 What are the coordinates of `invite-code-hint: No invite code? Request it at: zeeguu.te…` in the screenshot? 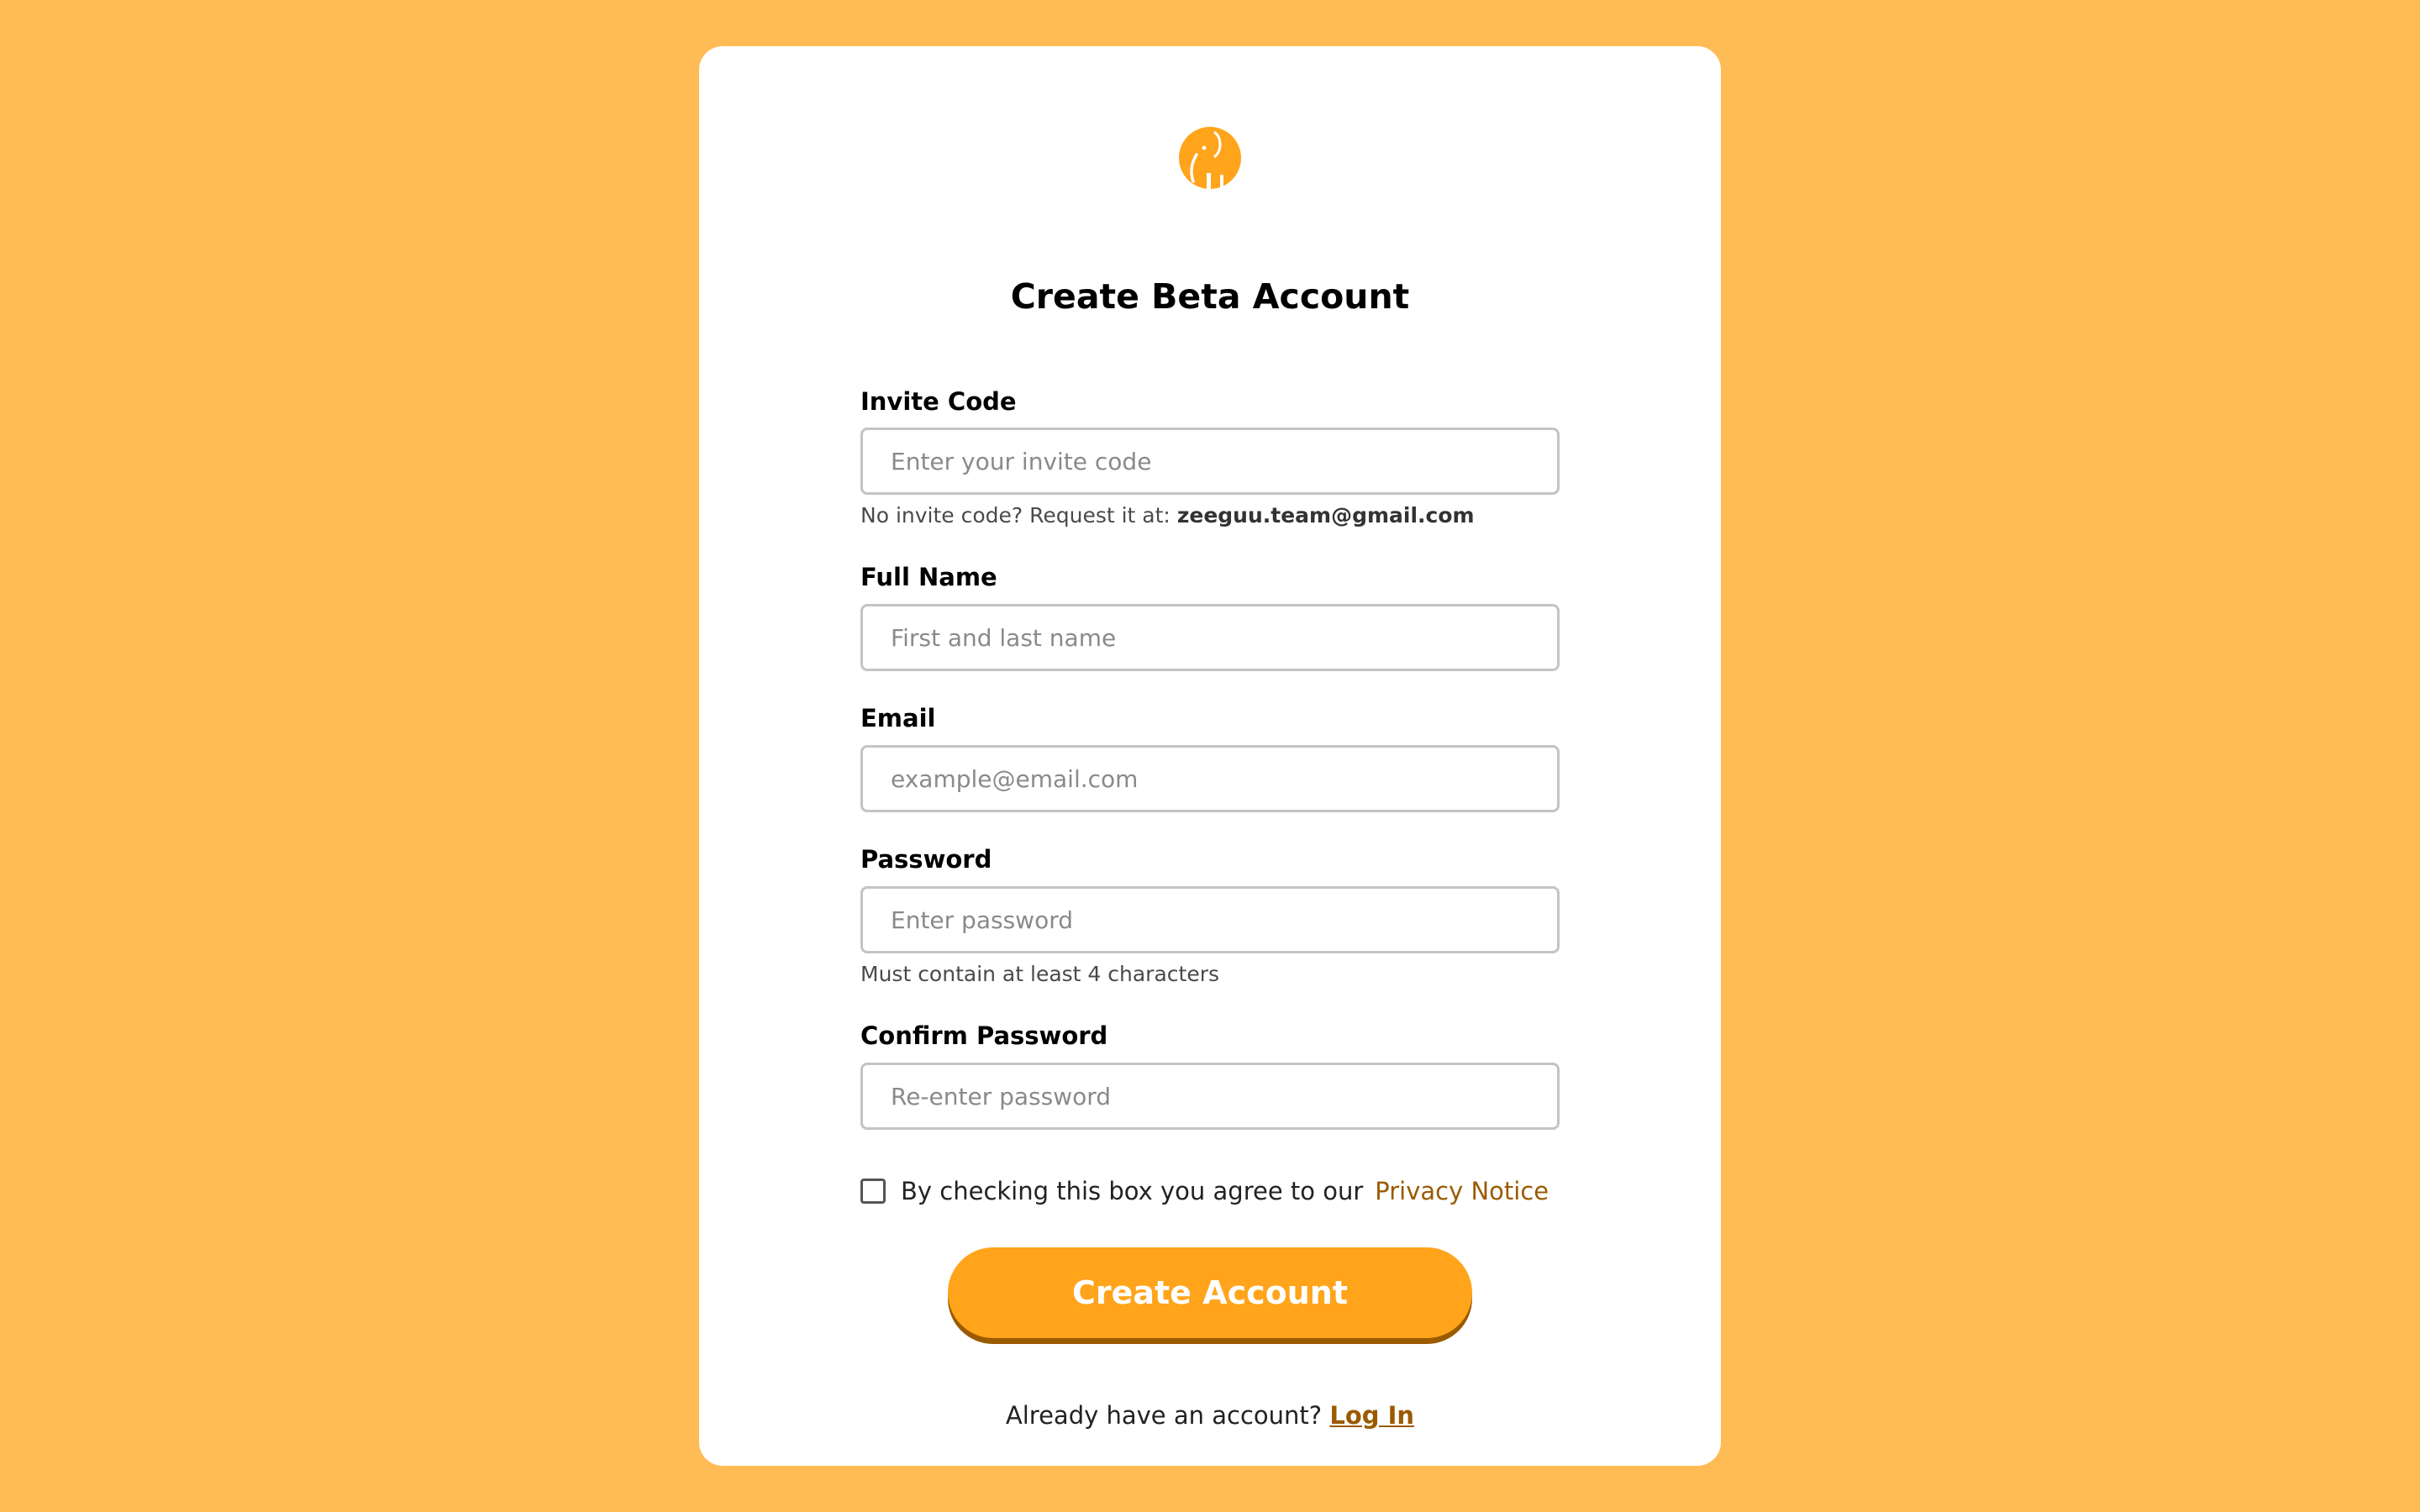 It's located at (1167, 515).